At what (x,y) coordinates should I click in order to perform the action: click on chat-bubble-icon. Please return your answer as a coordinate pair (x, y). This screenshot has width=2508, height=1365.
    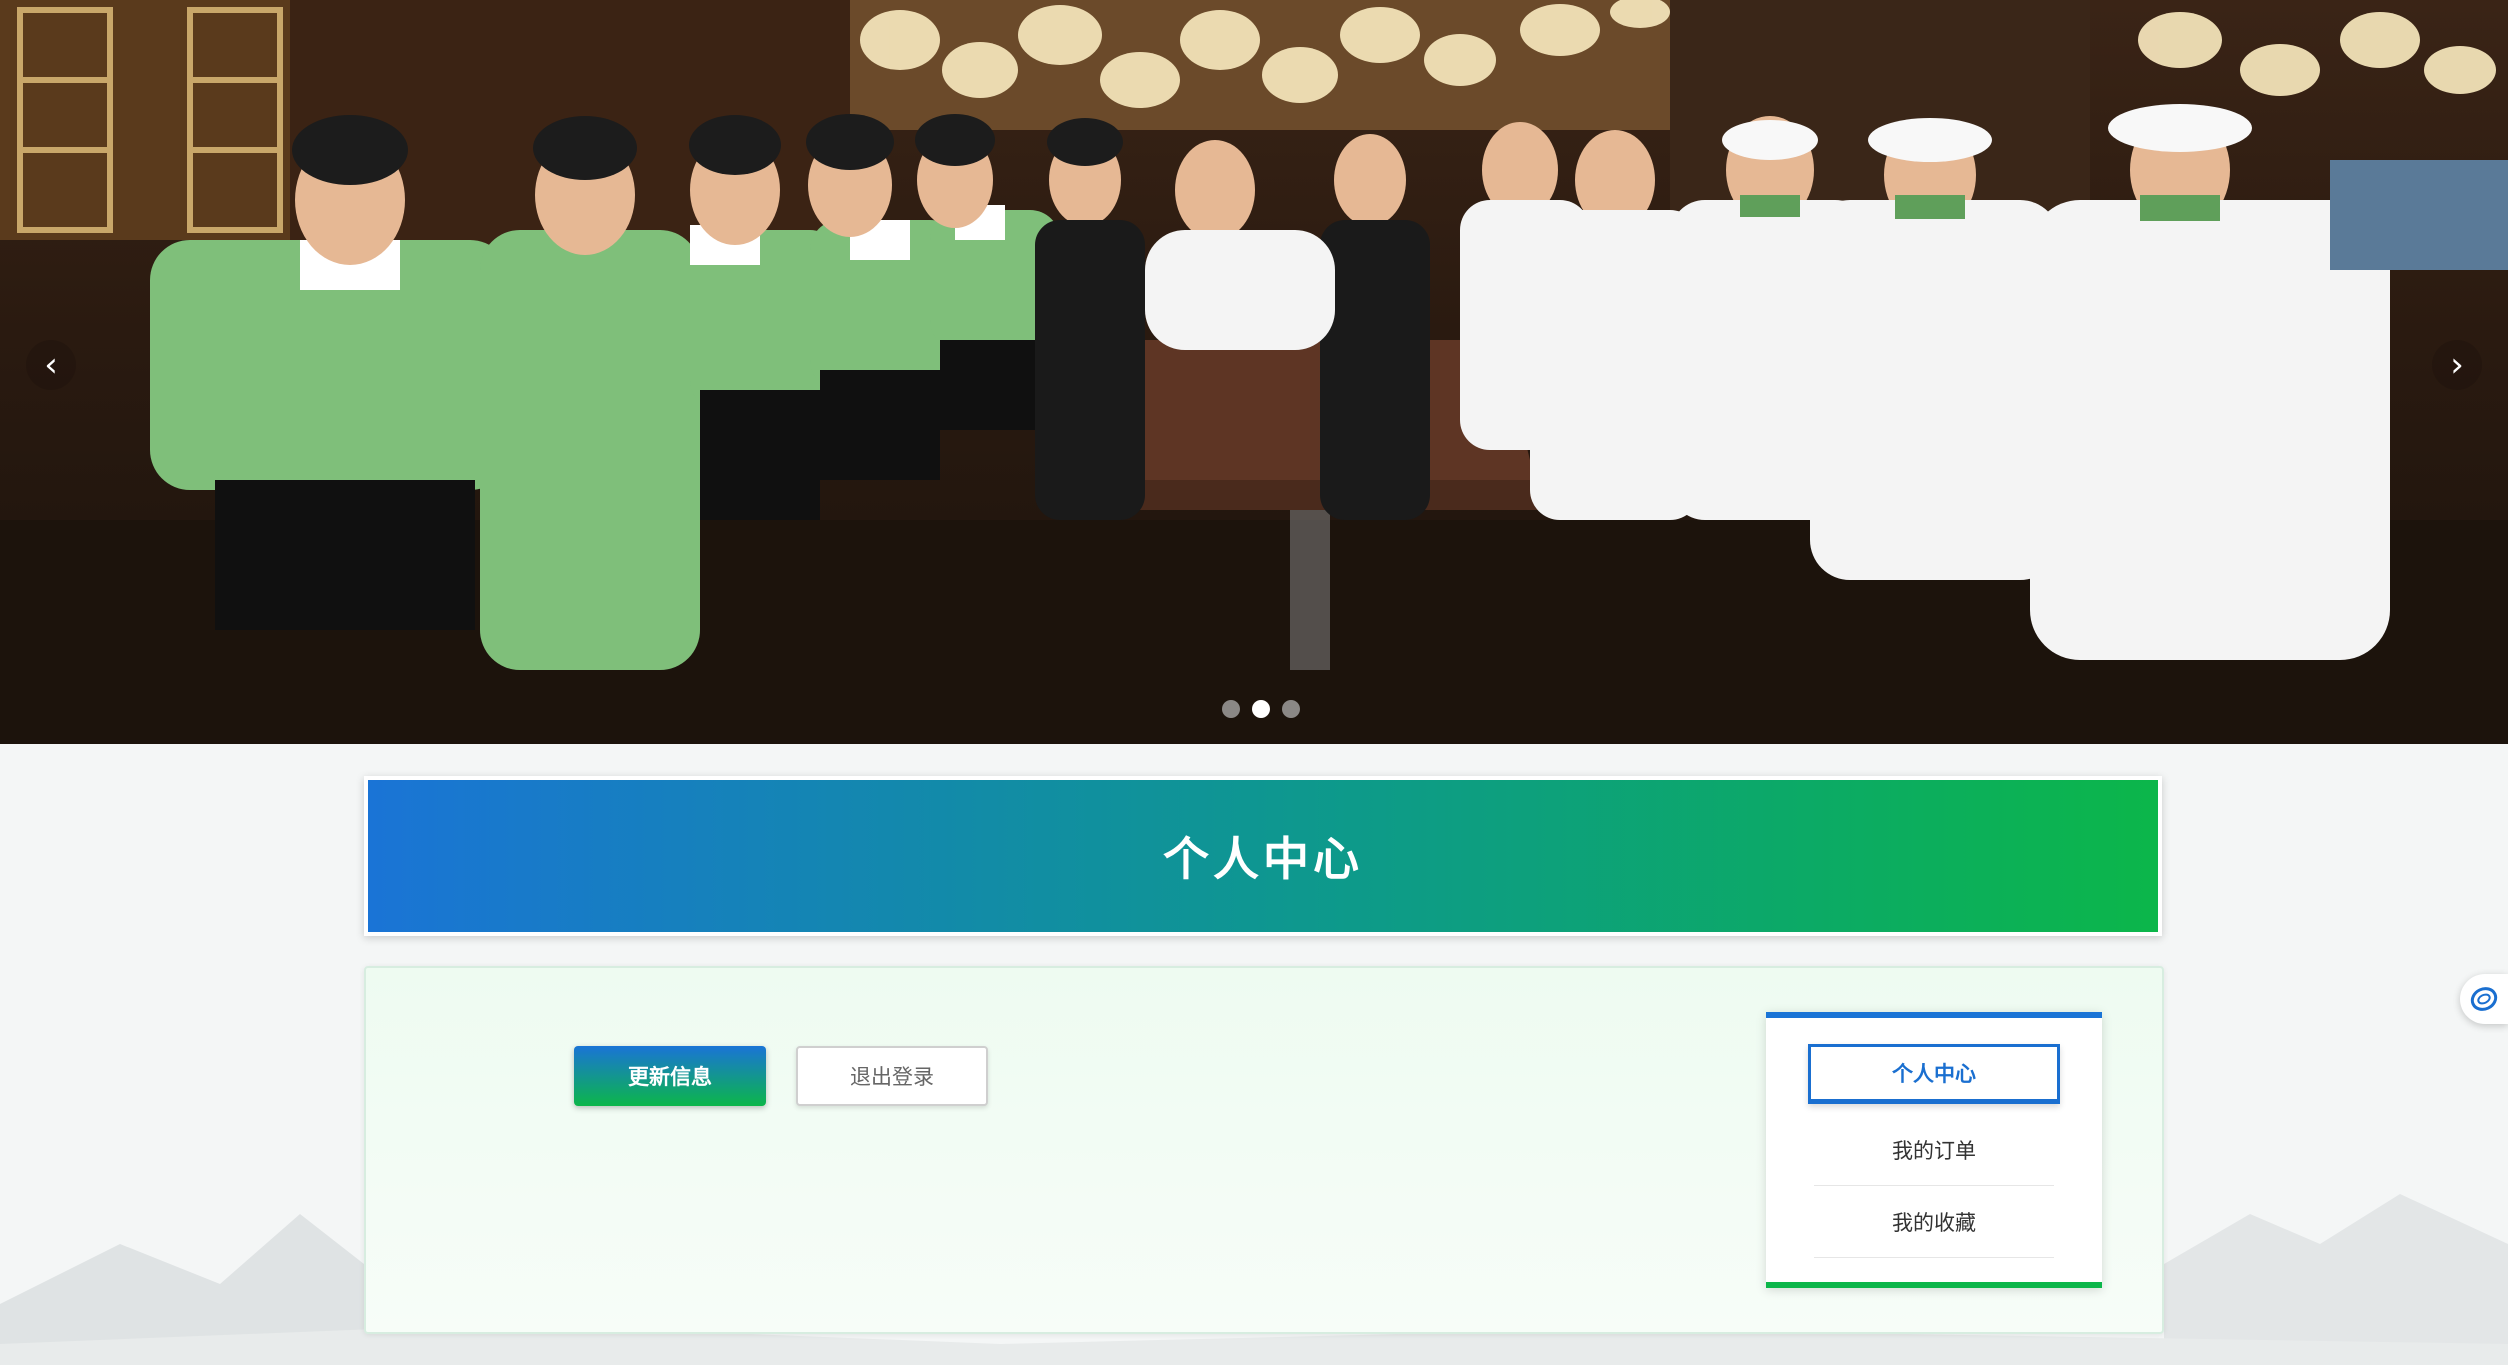
    Looking at the image, I should click on (2484, 999).